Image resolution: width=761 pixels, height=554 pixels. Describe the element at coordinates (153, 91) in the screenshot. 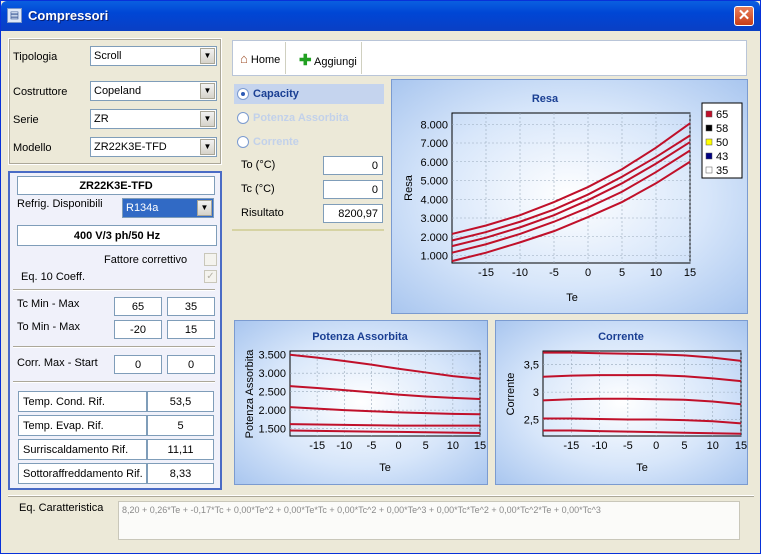

I see `costruttore-select: Copeland ▼` at that location.